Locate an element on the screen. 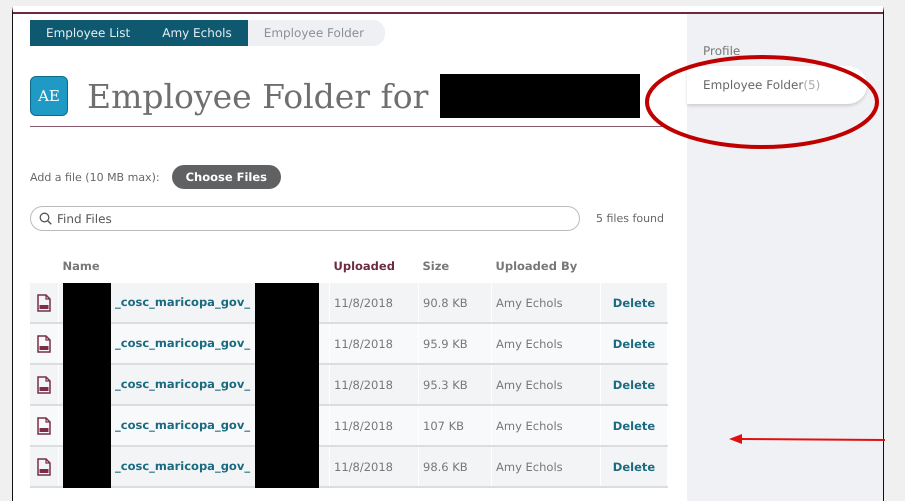 The image size is (905, 501). initials-avatar: AE is located at coordinates (49, 96).